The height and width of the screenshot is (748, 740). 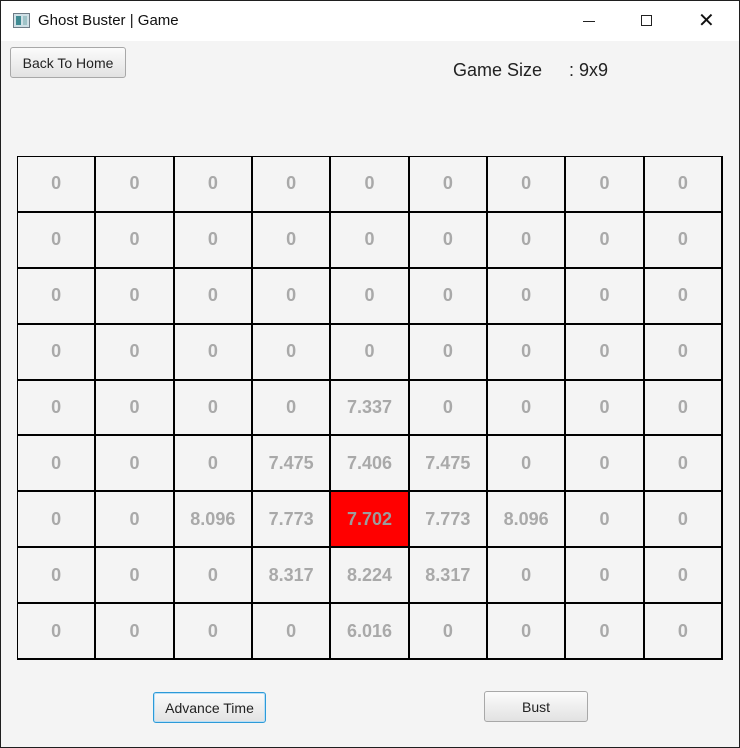 I want to click on grid-cell-5-6: 0, so click(x=448, y=408).